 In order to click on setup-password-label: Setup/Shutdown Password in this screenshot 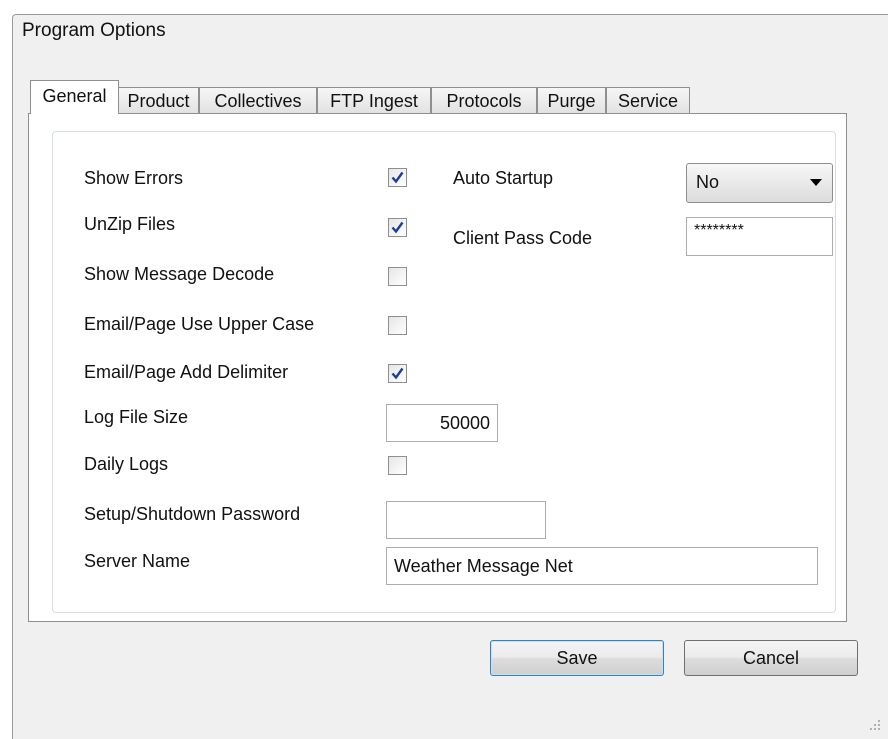, I will do `click(192, 514)`.